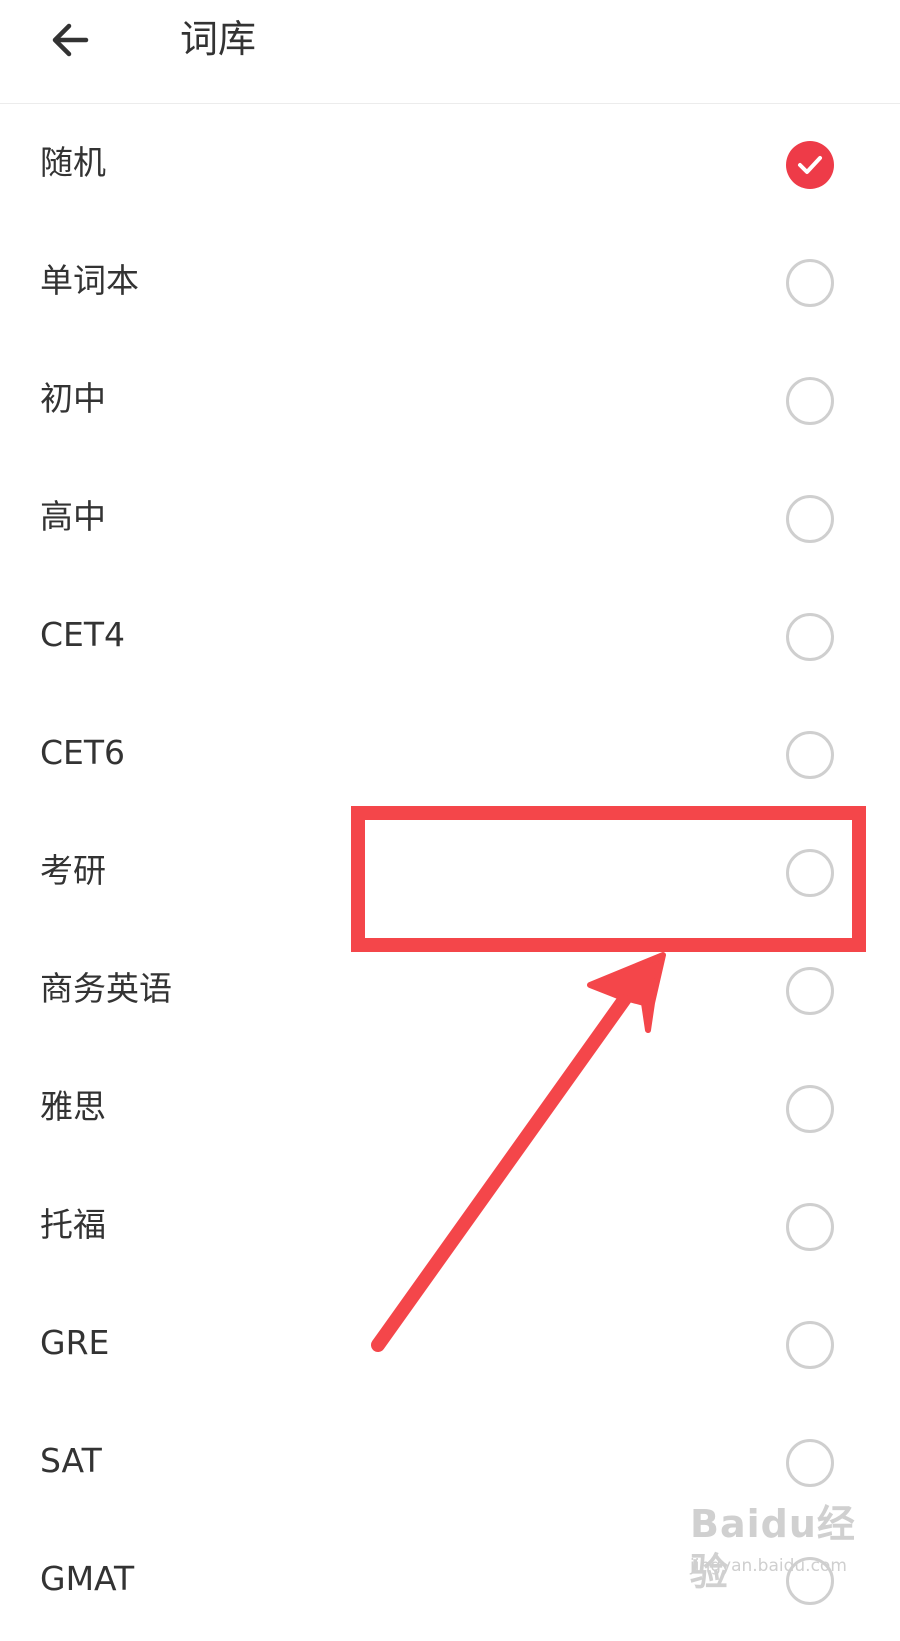 The width and height of the screenshot is (900, 1641). Describe the element at coordinates (71, 1460) in the screenshot. I see `list-item-label: SAT` at that location.